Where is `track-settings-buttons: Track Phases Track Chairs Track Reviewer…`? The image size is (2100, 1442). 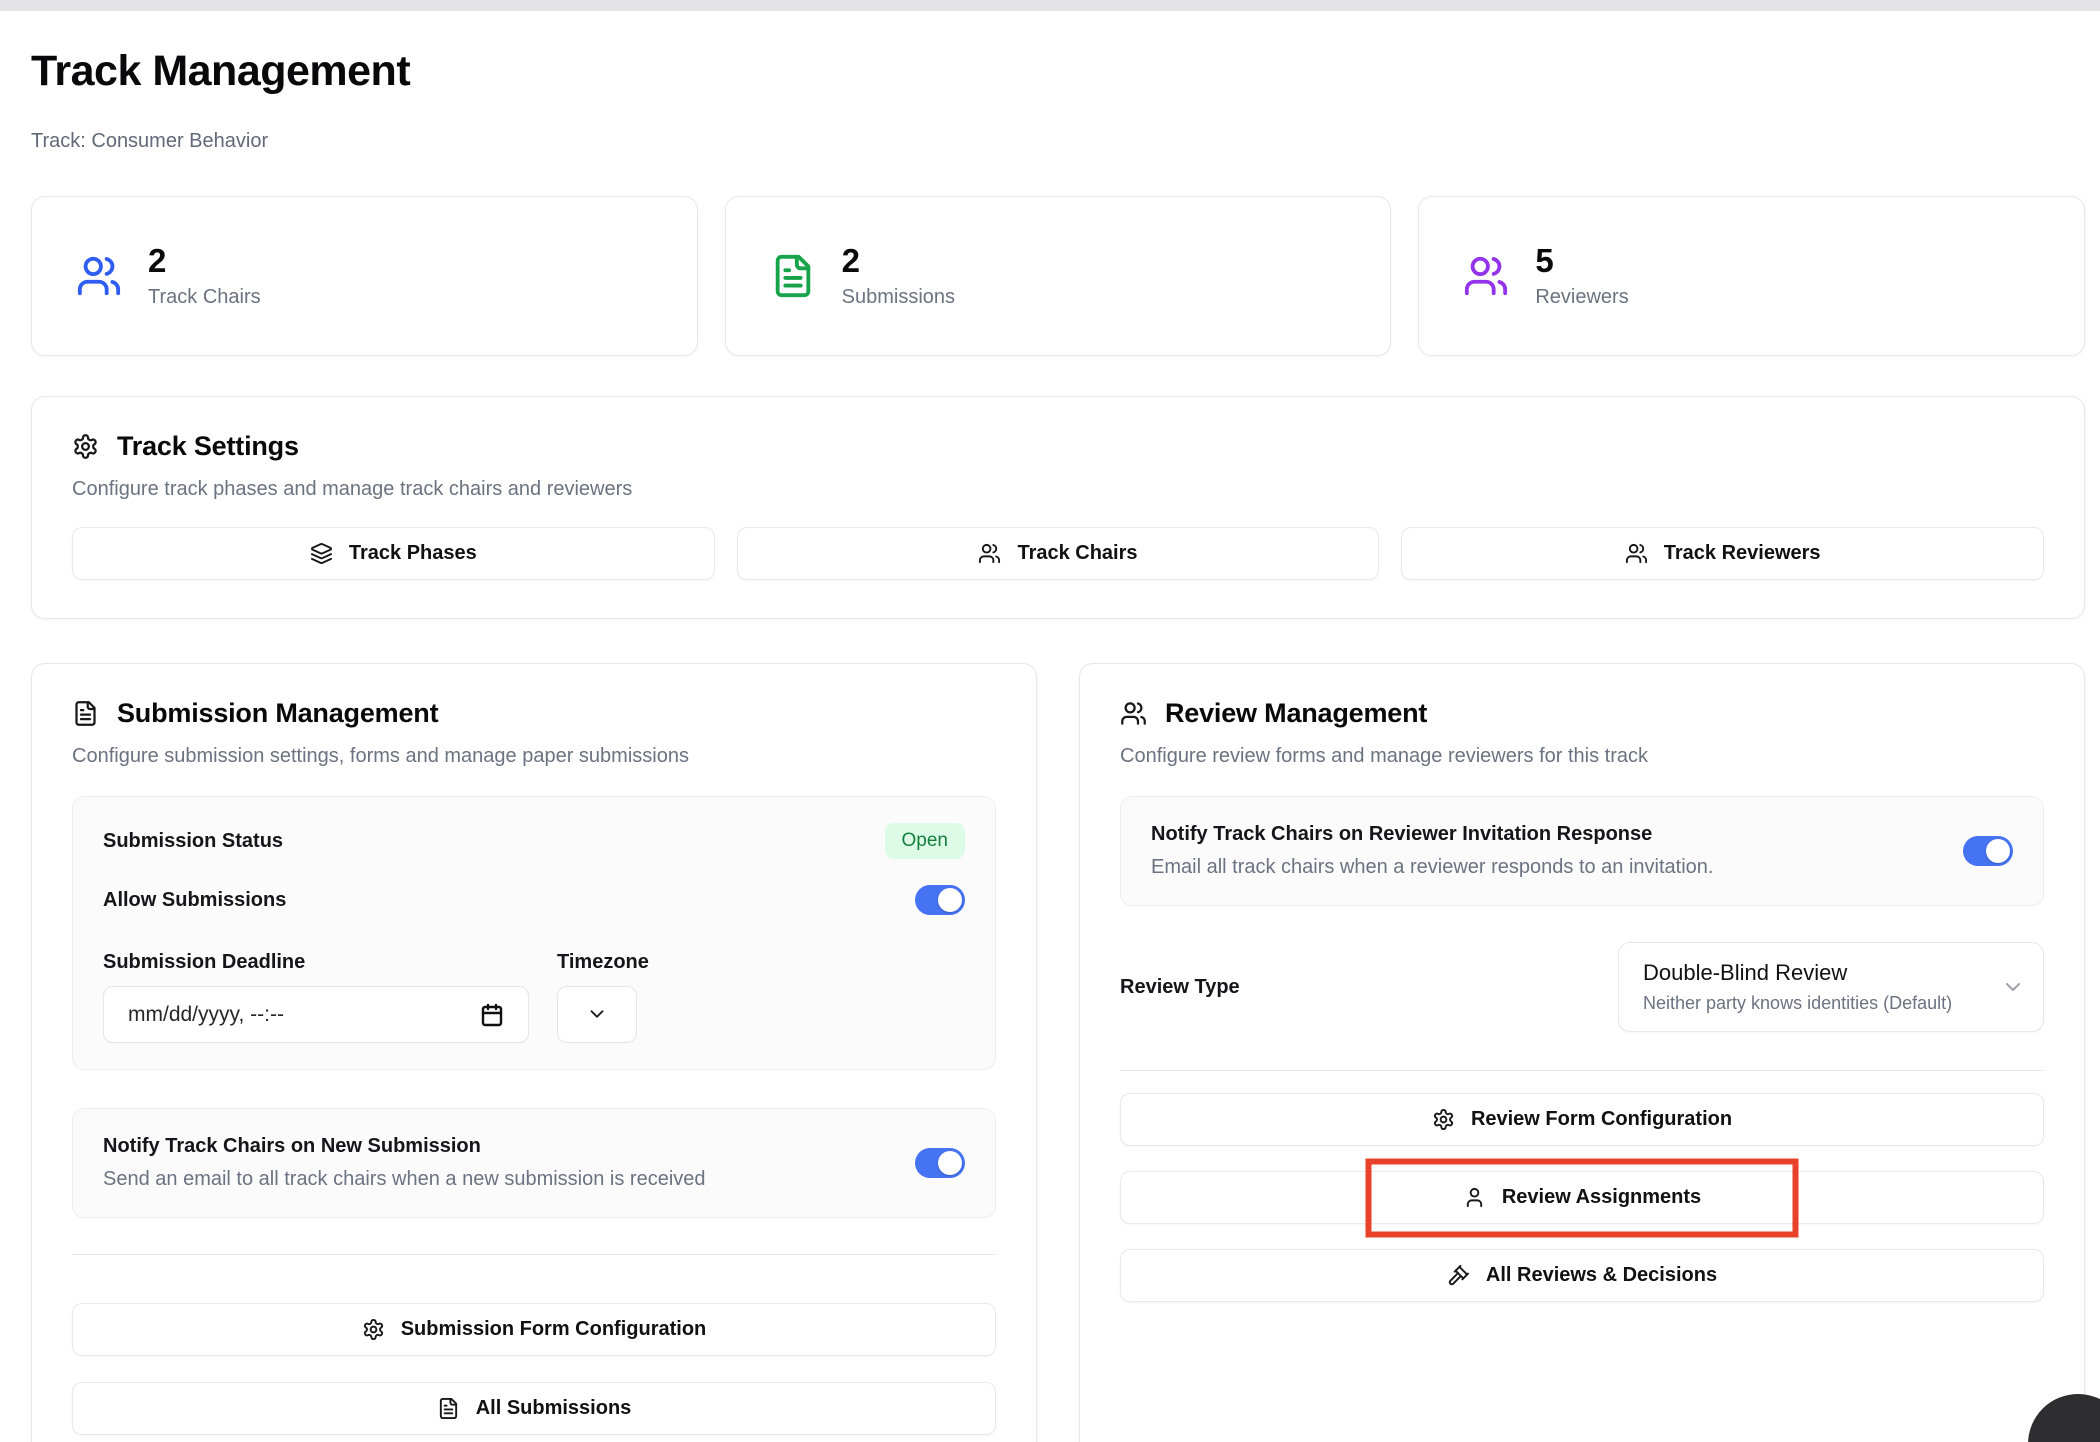
track-settings-buttons: Track Phases Track Chairs Track Reviewer… is located at coordinates (1058, 553).